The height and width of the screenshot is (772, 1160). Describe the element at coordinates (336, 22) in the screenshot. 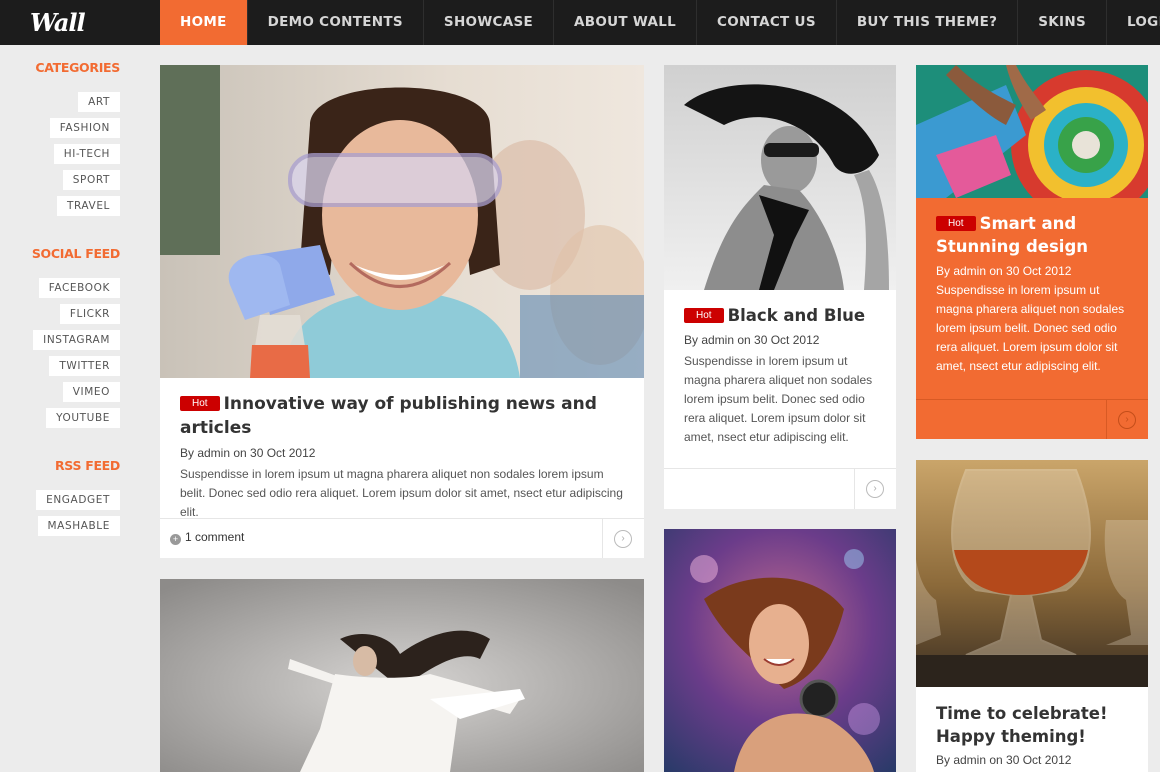

I see `nav-demo-contents: DEMO CONTENTS` at that location.